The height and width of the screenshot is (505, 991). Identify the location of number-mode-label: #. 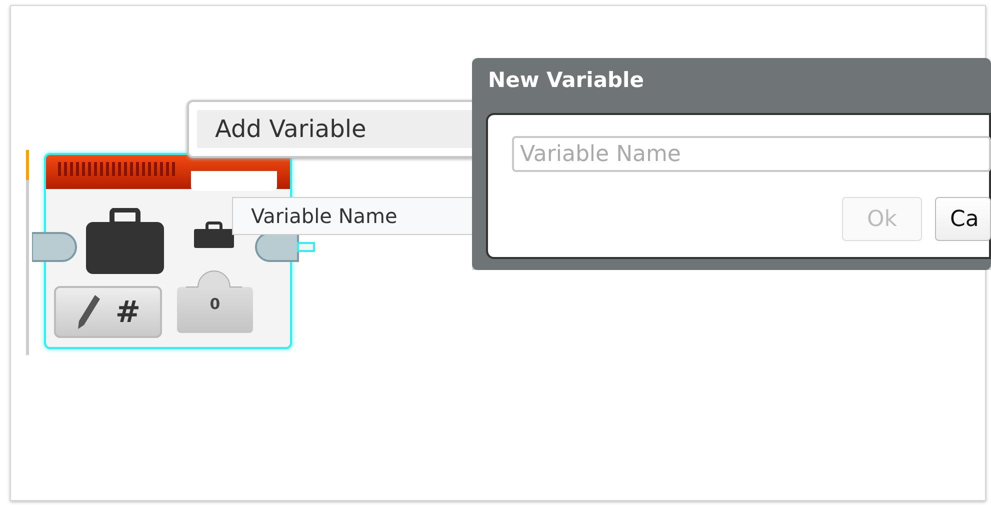
(128, 312).